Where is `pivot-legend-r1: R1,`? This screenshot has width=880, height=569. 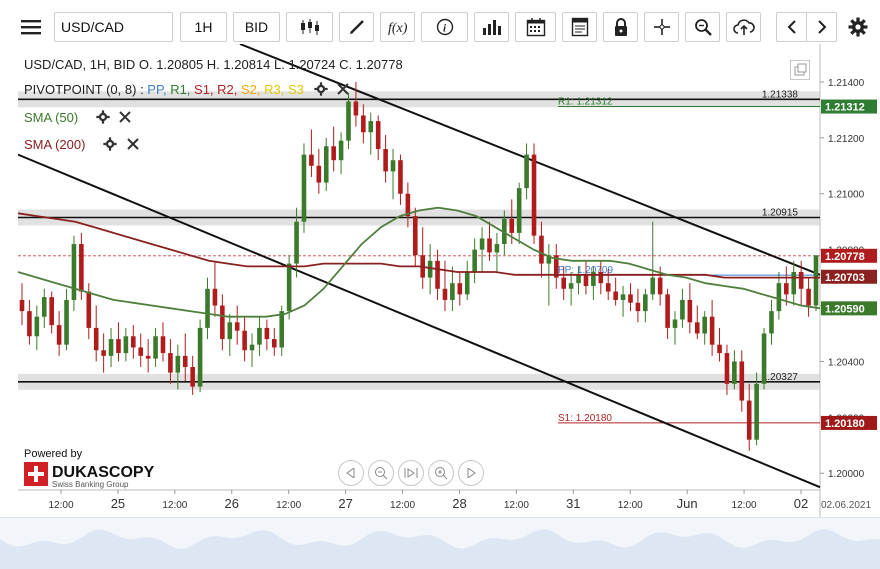 pivot-legend-r1: R1, is located at coordinates (182, 89).